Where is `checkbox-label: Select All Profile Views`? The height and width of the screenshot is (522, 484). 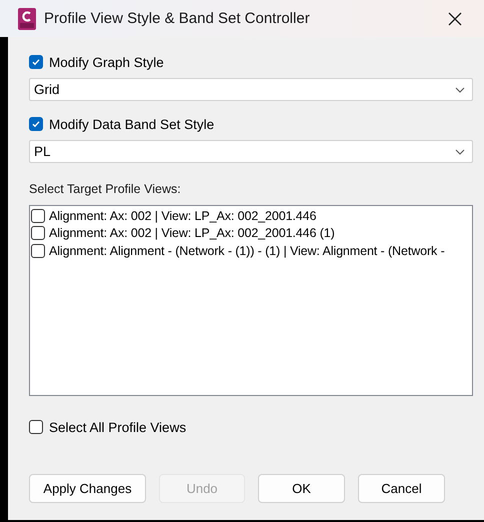 checkbox-label: Select All Profile Views is located at coordinates (117, 427).